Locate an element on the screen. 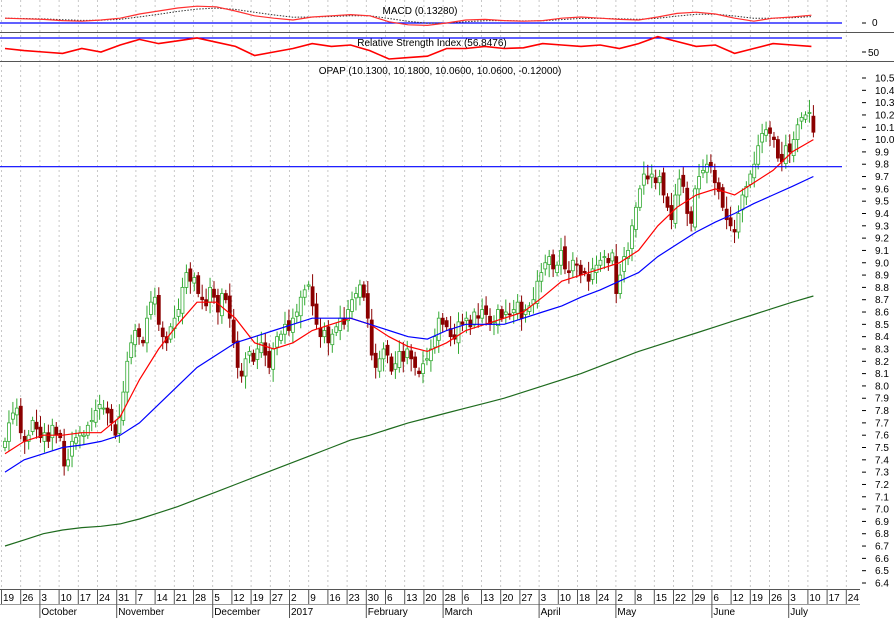  x-day-label: 12 is located at coordinates (739, 598).